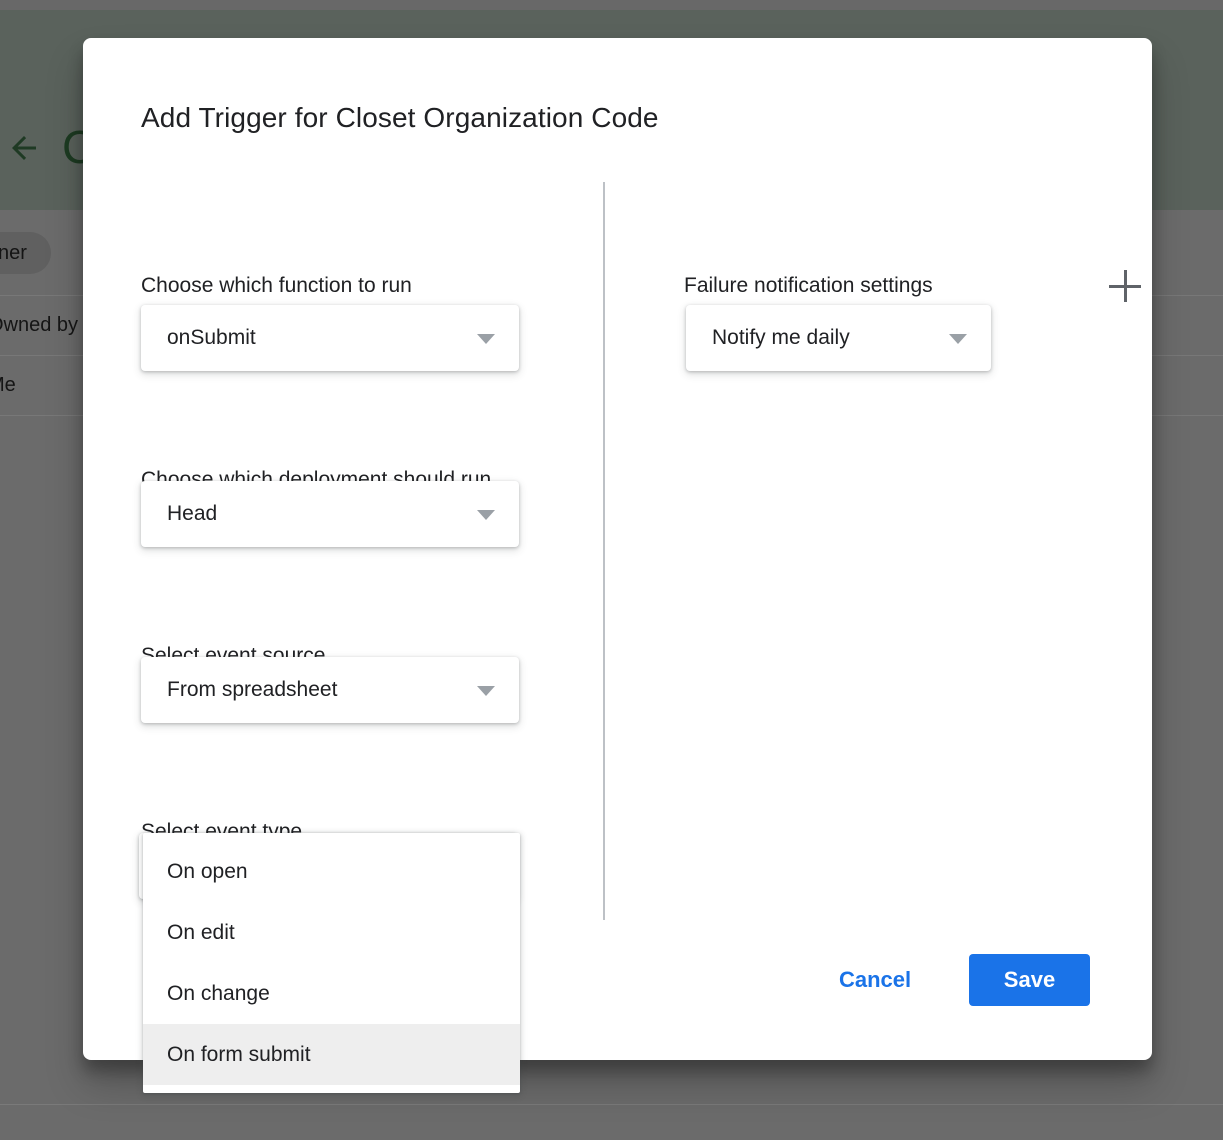 The width and height of the screenshot is (1223, 1140). Describe the element at coordinates (604, 551) in the screenshot. I see `column-divider` at that location.